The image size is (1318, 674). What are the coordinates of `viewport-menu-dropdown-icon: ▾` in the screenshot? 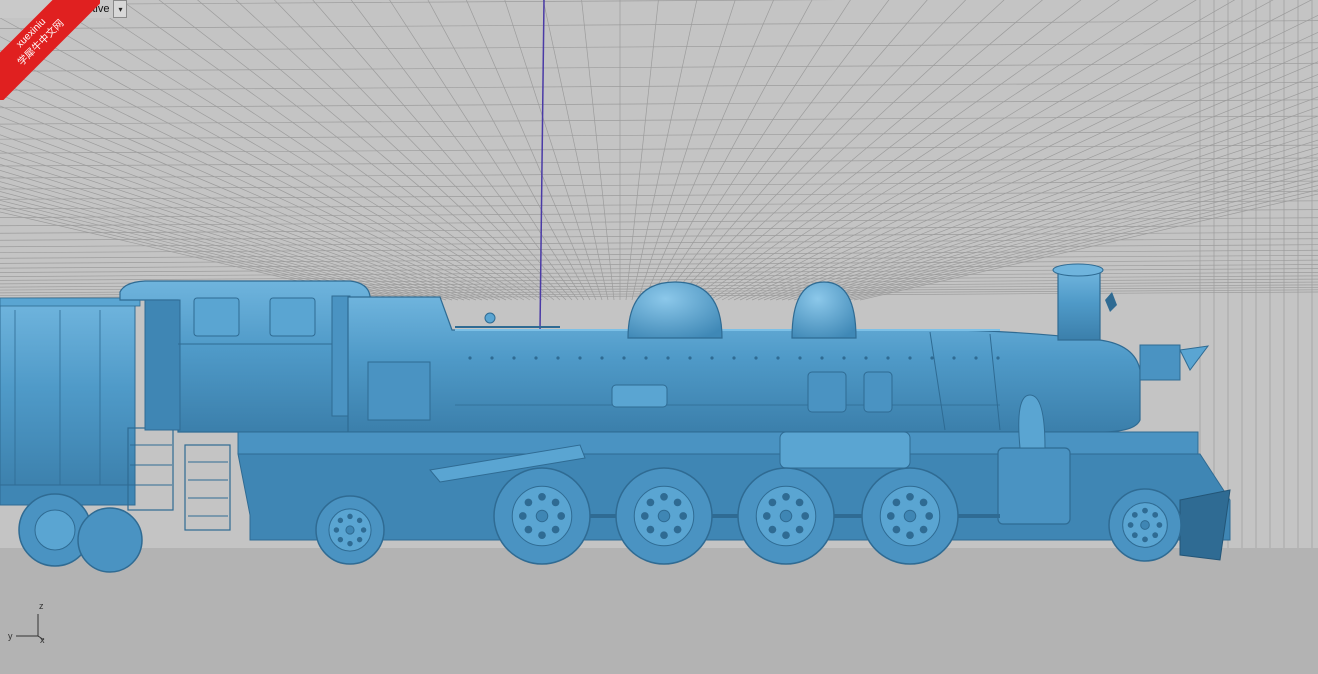 It's located at (120, 9).